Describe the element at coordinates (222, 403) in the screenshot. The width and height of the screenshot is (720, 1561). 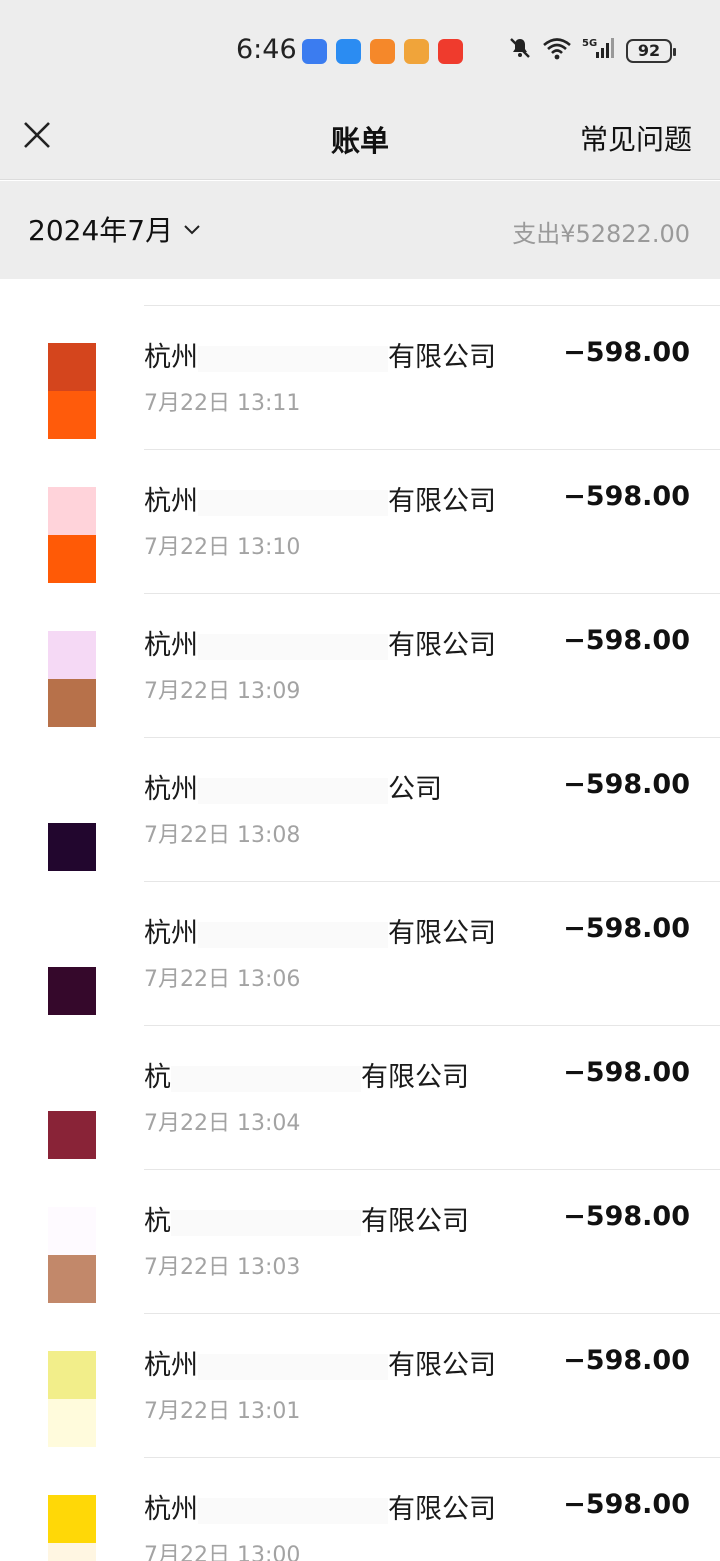
I see `bill-time: 7月22日 13:11` at that location.